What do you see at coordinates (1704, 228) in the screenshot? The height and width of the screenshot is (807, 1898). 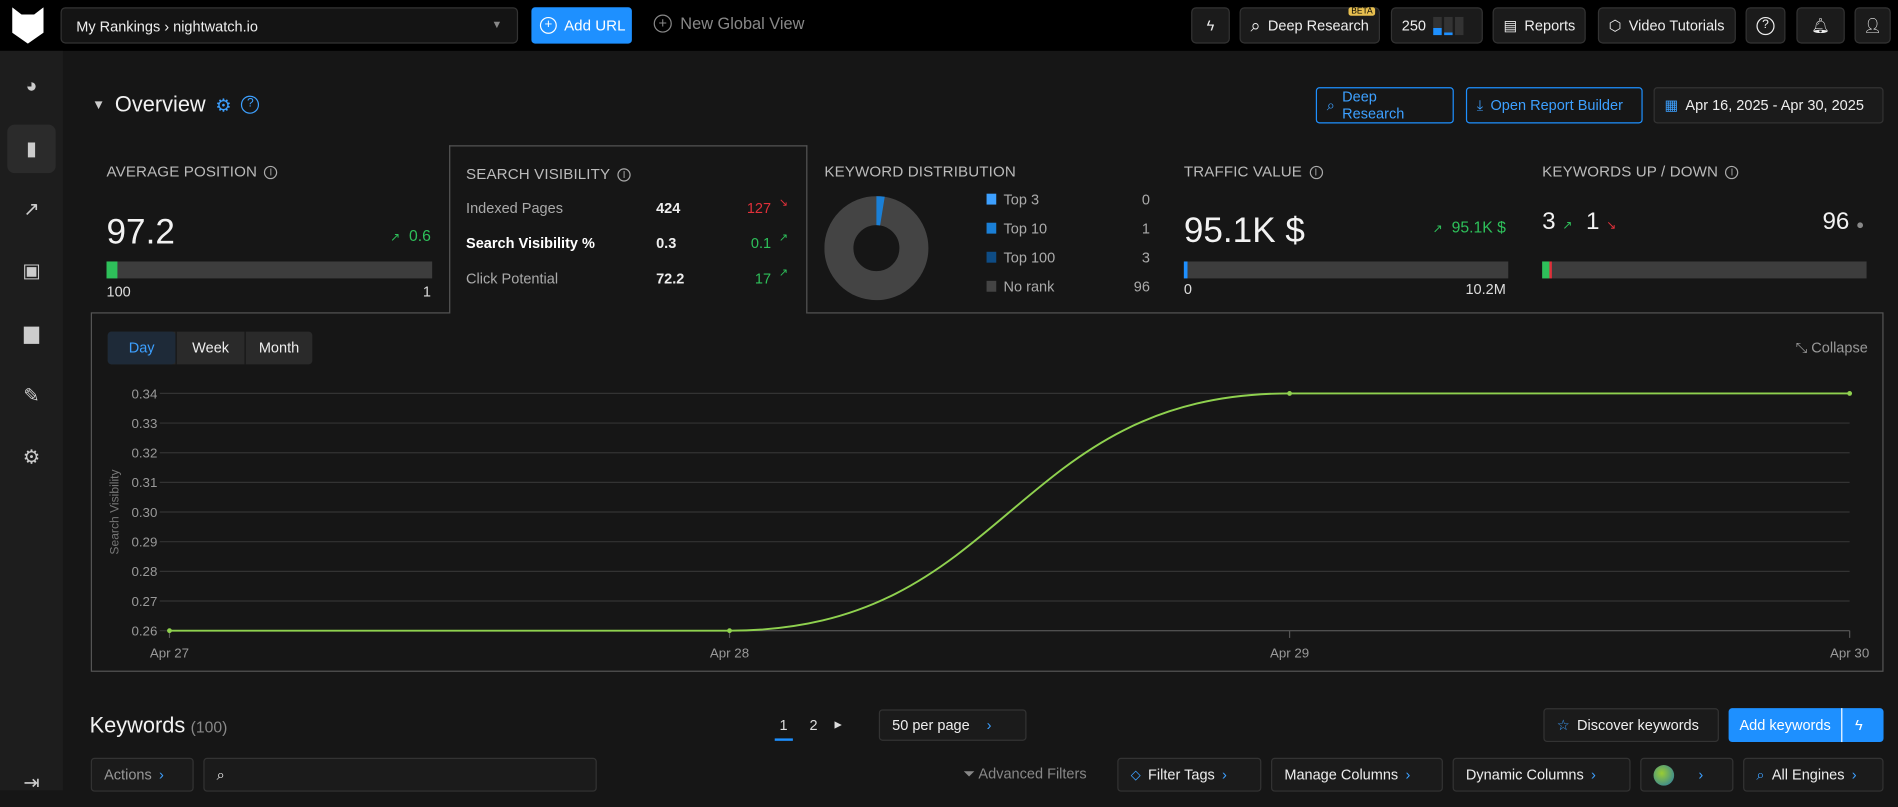 I see `keywords-up-down-card: KEYWORDS UP / DOWN i 3 ↗ 1 ↘ 96 ●` at bounding box center [1704, 228].